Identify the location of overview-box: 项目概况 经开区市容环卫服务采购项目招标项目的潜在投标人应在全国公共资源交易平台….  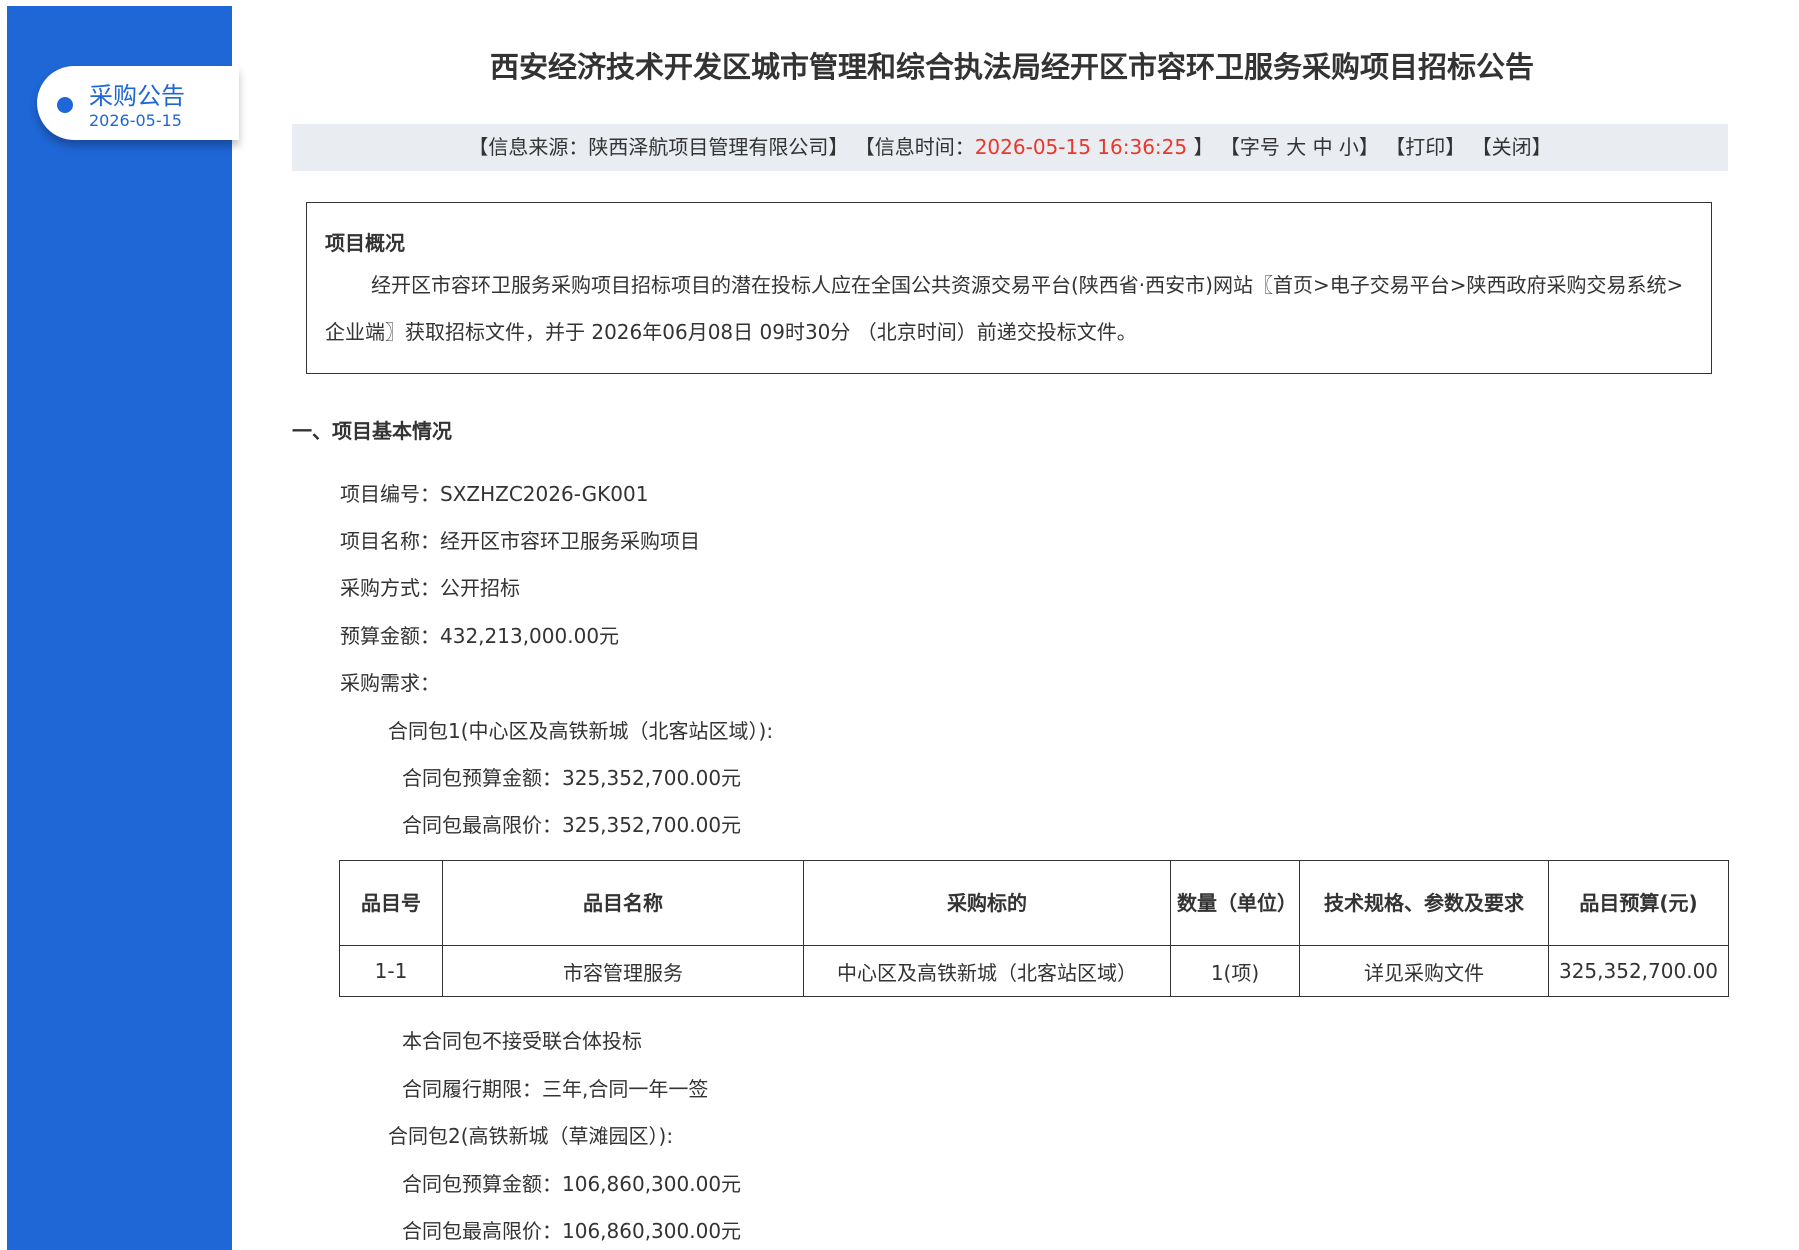
(1009, 288).